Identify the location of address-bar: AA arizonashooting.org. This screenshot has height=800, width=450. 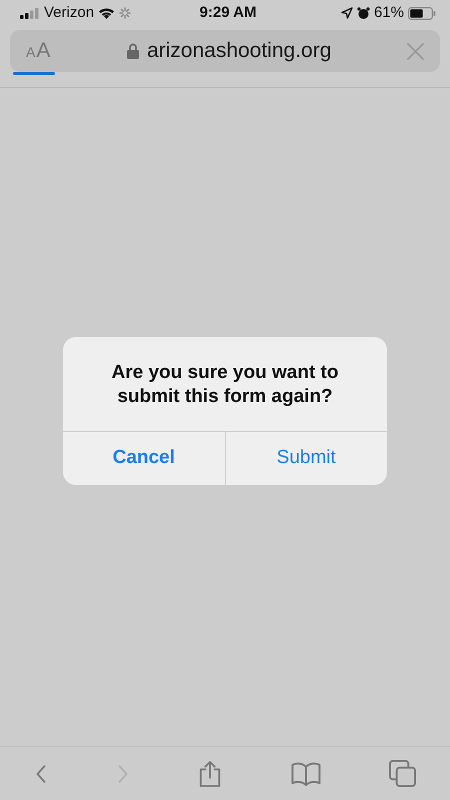
(225, 51).